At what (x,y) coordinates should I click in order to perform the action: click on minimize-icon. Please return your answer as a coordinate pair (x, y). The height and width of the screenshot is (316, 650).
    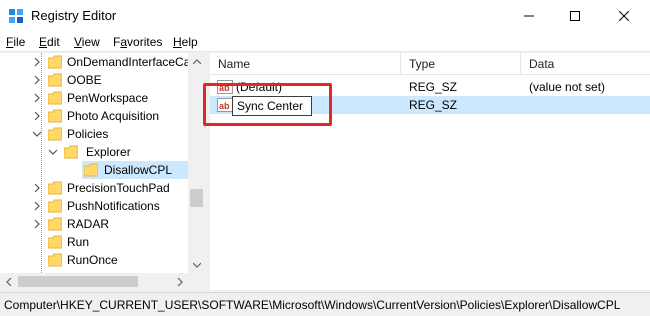
    Looking at the image, I should click on (529, 16).